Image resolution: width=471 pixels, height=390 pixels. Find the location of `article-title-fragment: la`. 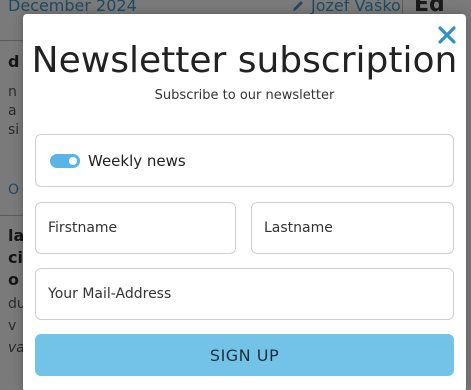

article-title-fragment: la is located at coordinates (16, 235).